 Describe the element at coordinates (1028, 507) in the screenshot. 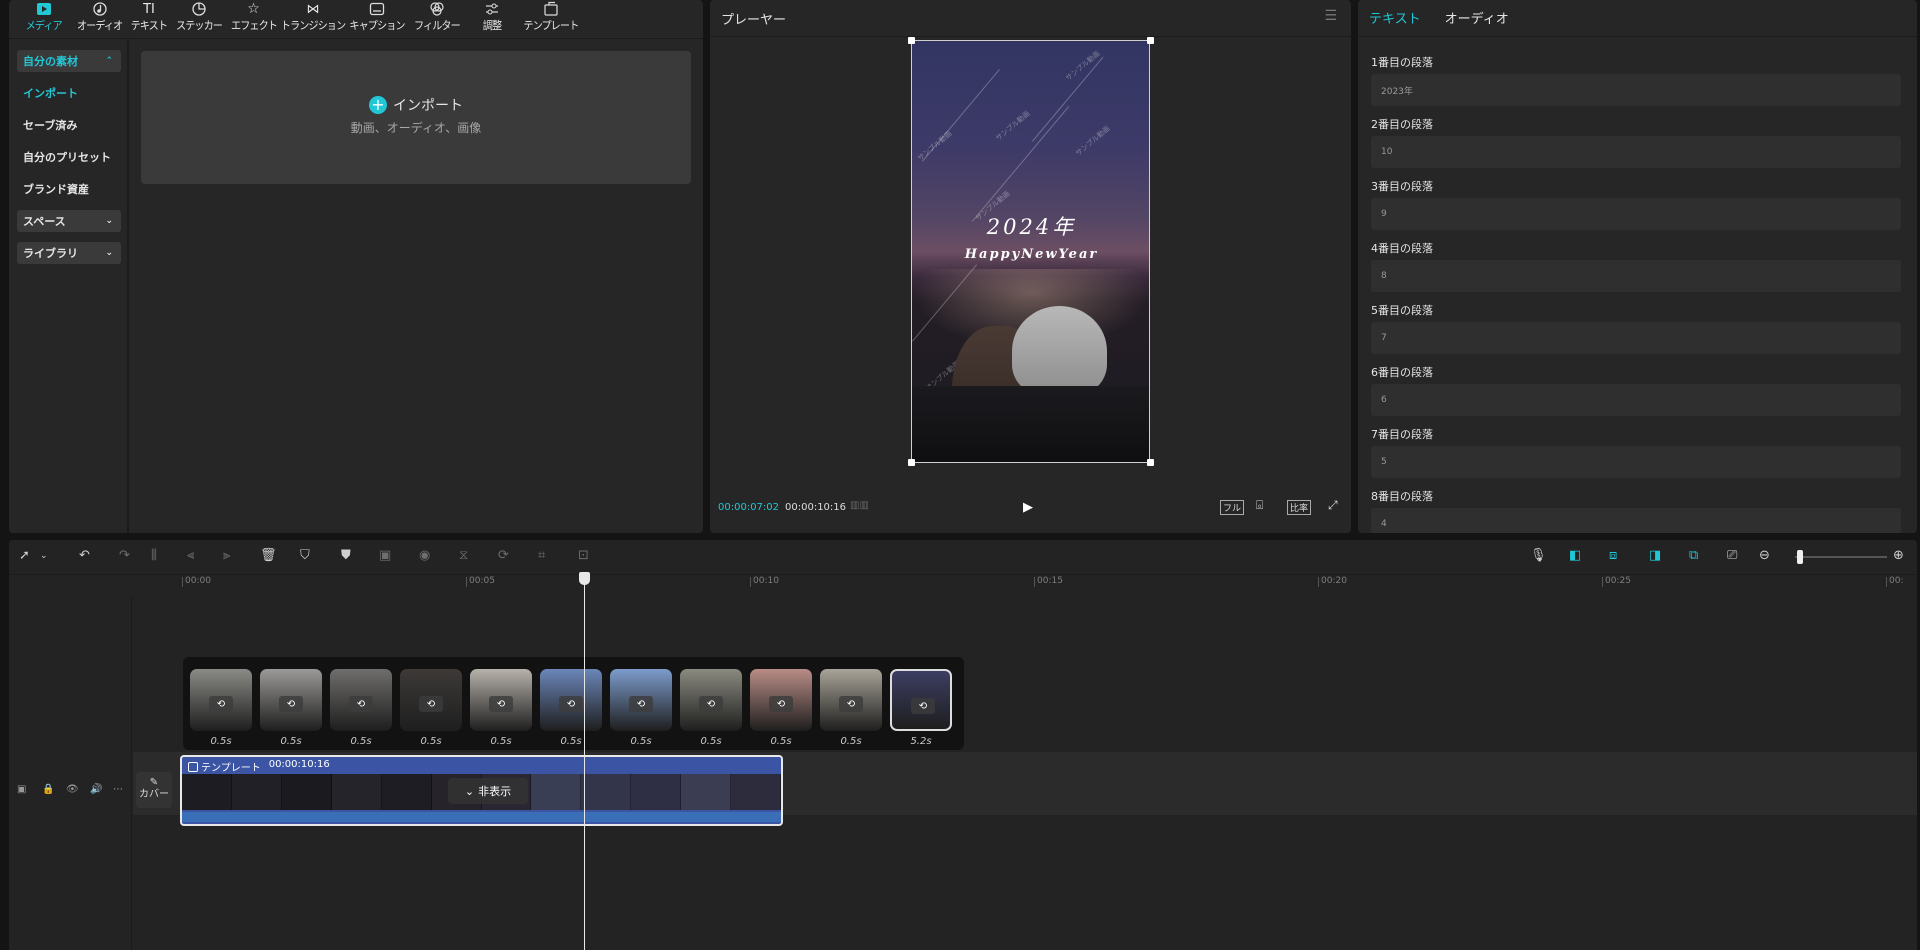

I see `play-button: ▶` at that location.